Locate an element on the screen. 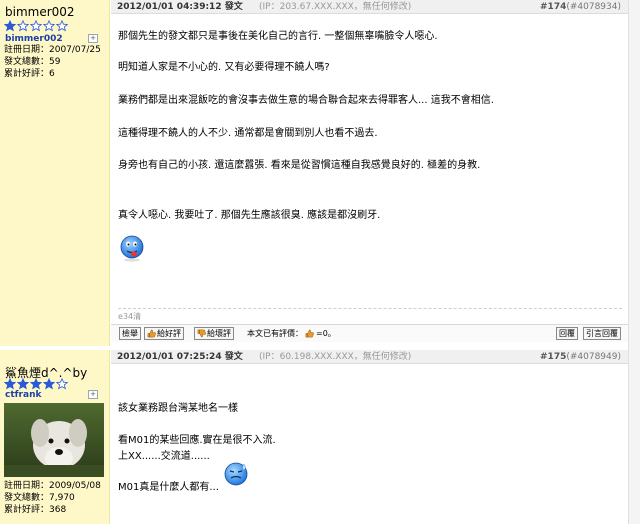  user-id-link: ctfrank is located at coordinates (23, 395).